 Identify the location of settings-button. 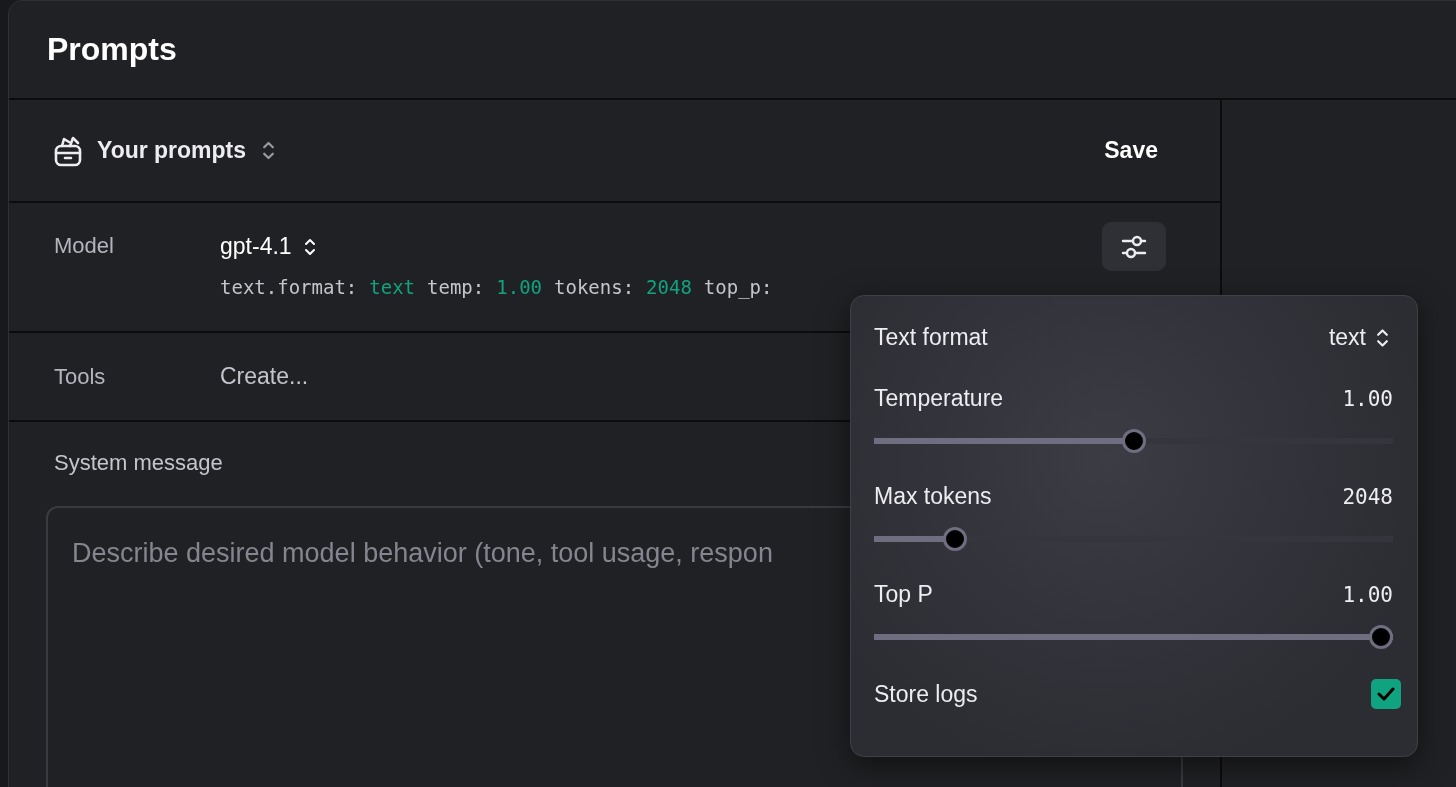
(1134, 246).